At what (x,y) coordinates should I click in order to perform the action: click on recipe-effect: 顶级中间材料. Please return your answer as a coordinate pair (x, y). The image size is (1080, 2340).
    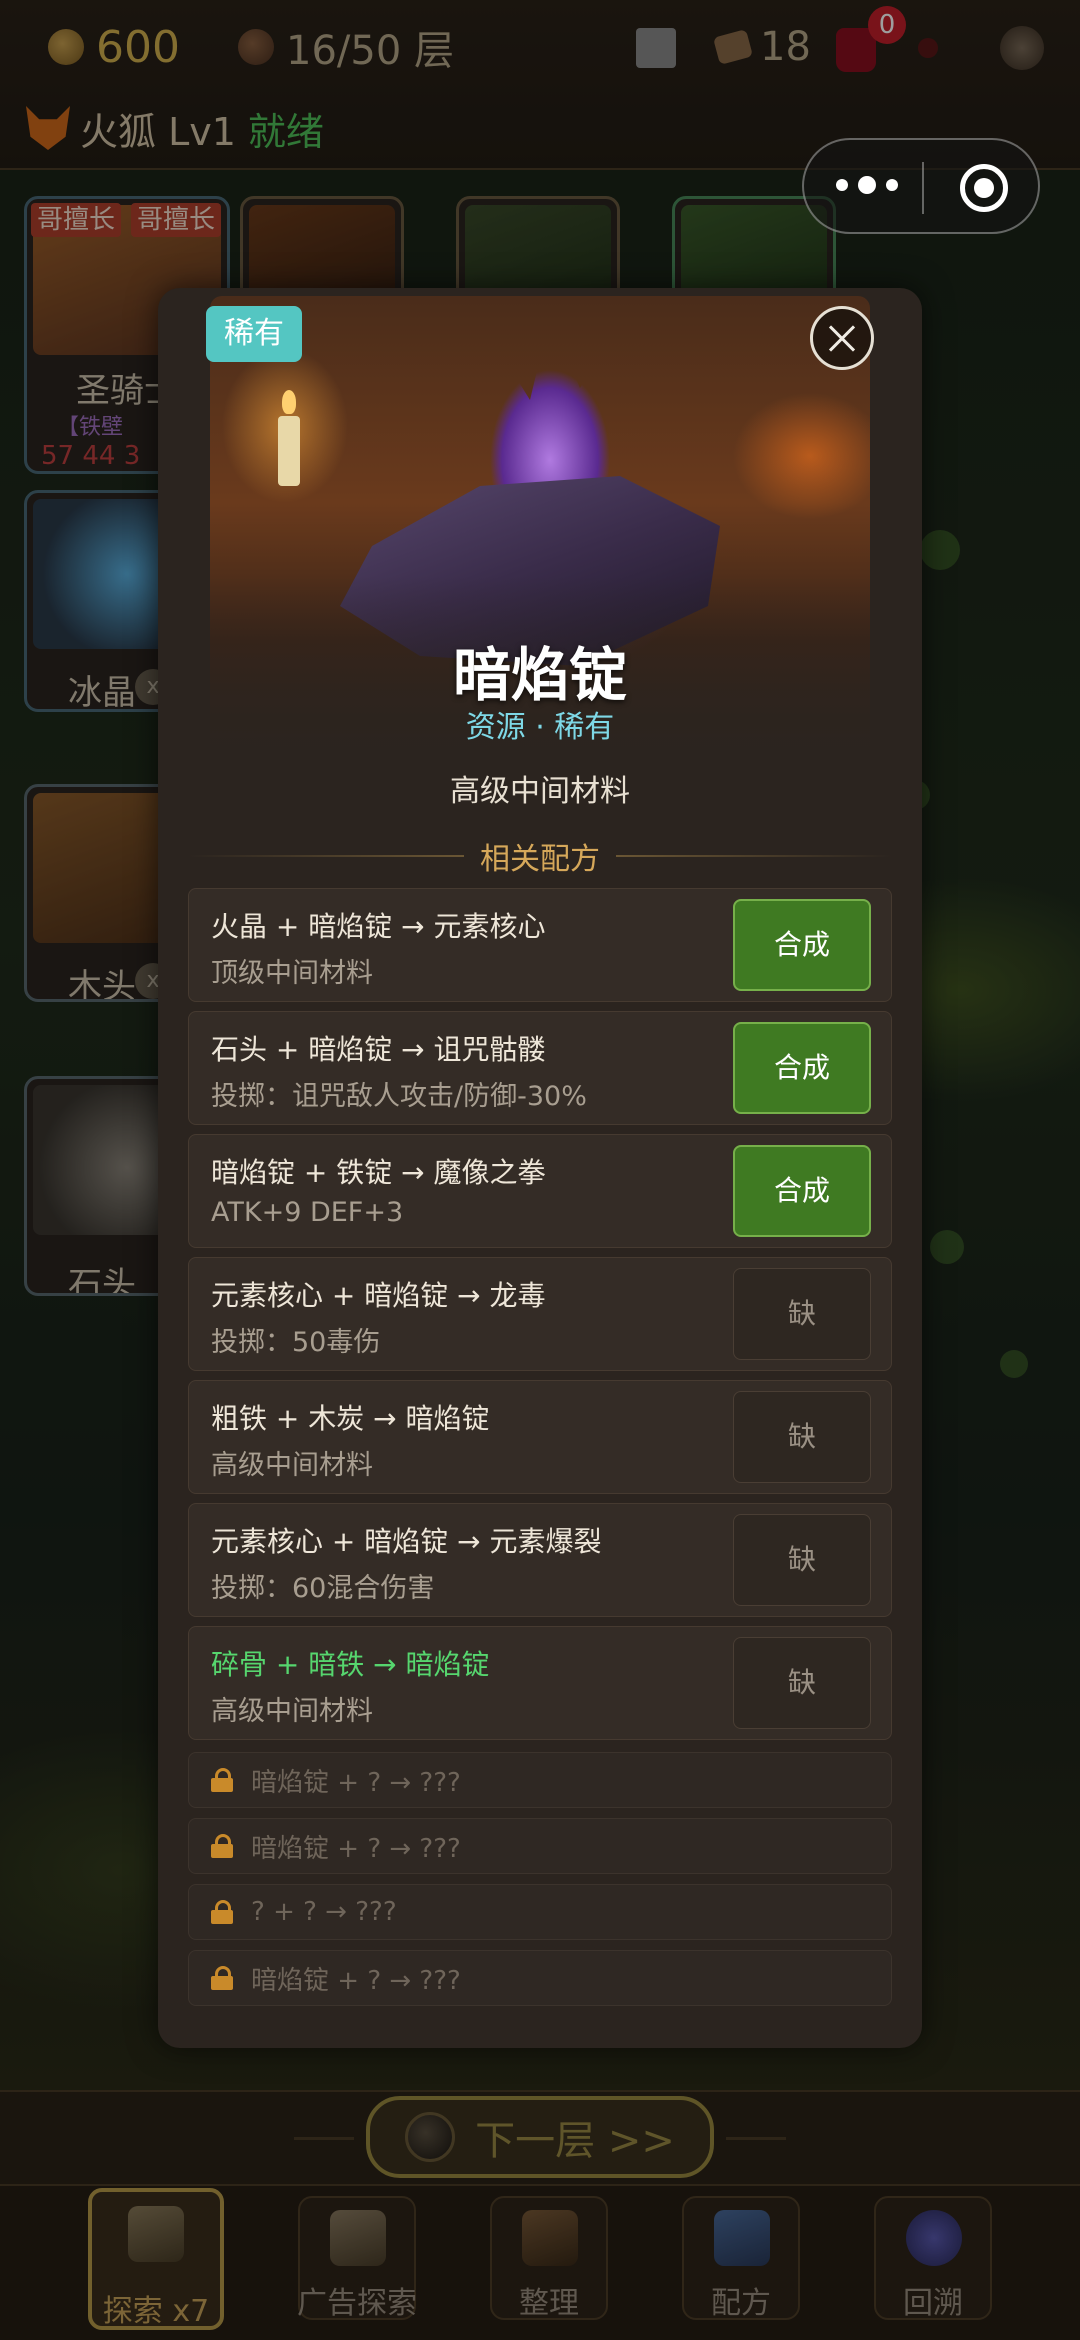
    Looking at the image, I should click on (292, 973).